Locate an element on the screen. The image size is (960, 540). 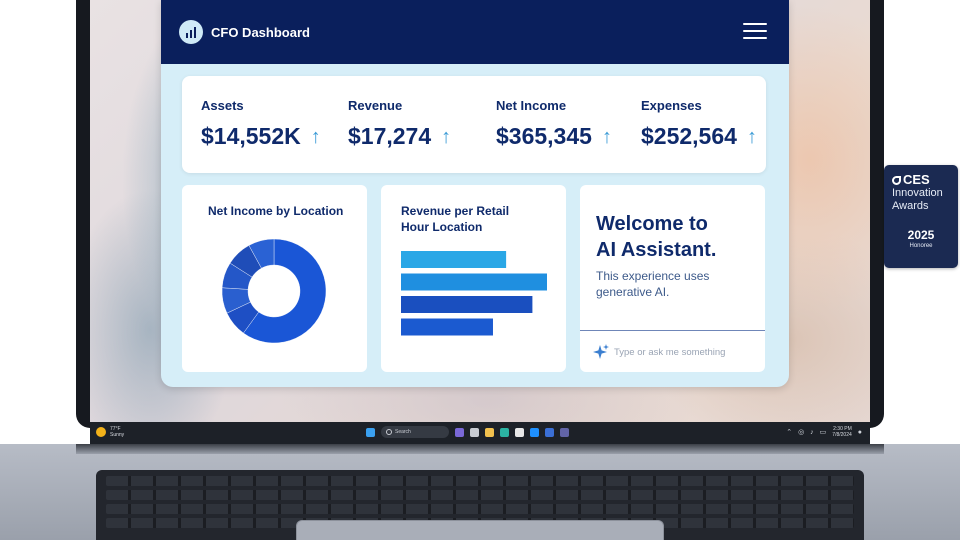
kpi-value: $17,274 is located at coordinates (390, 136).